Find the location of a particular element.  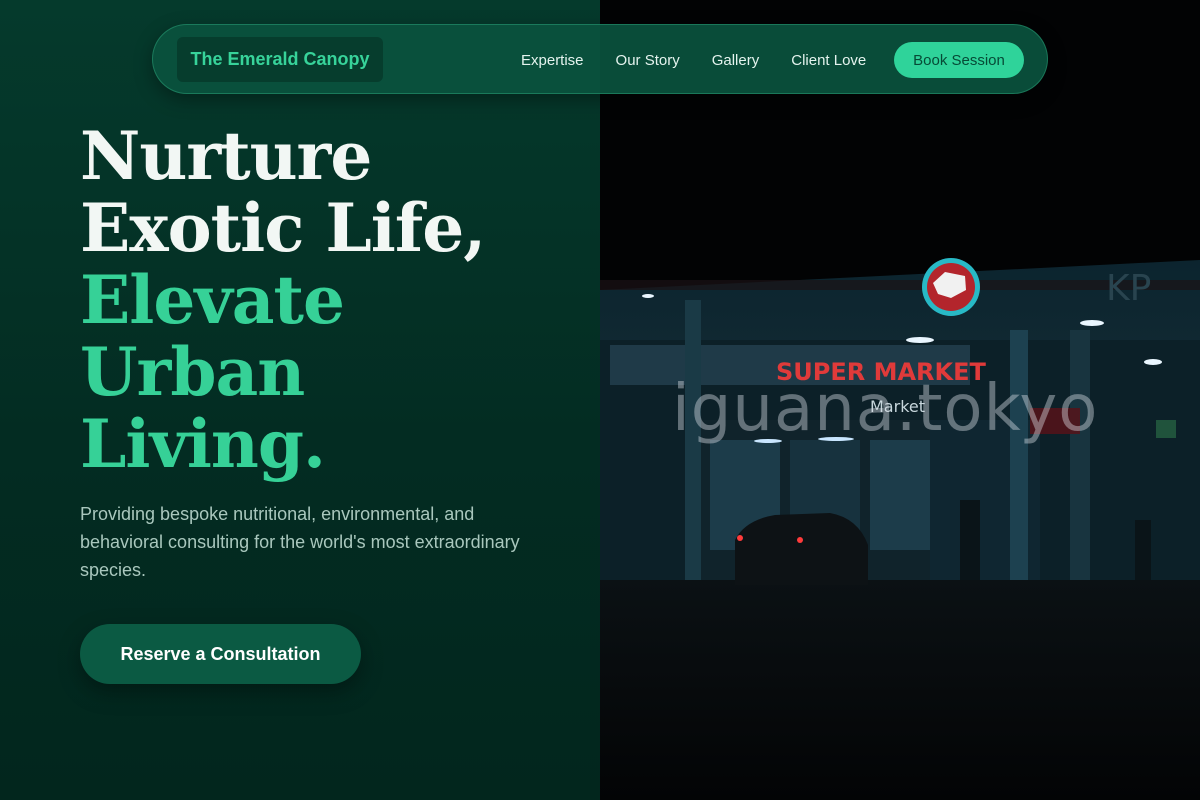

book-session-button: Book Session is located at coordinates (959, 60).